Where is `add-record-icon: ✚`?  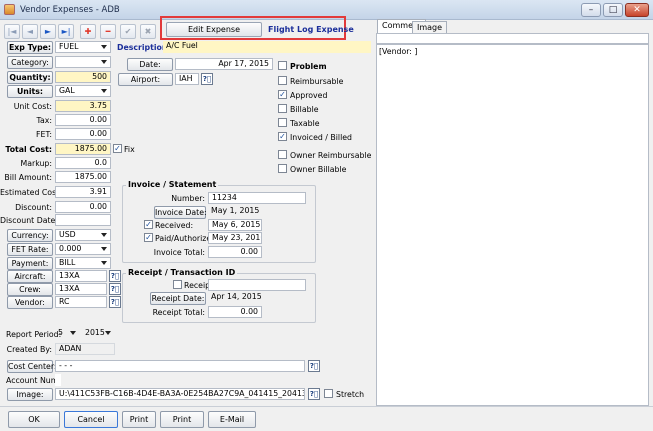 add-record-icon: ✚ is located at coordinates (88, 31).